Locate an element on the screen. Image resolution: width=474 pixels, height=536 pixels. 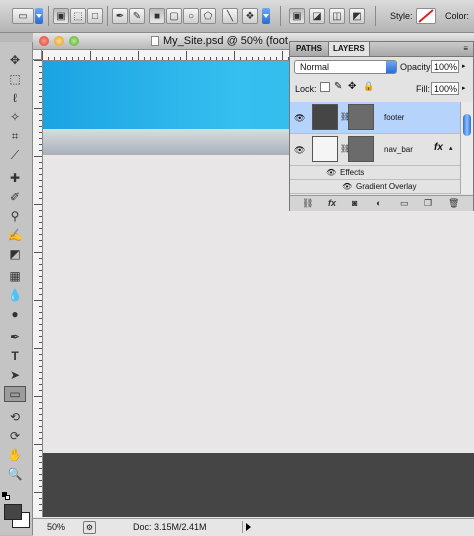
3d-rotate-tool-icon: ⟲ is located at coordinates (15, 417).